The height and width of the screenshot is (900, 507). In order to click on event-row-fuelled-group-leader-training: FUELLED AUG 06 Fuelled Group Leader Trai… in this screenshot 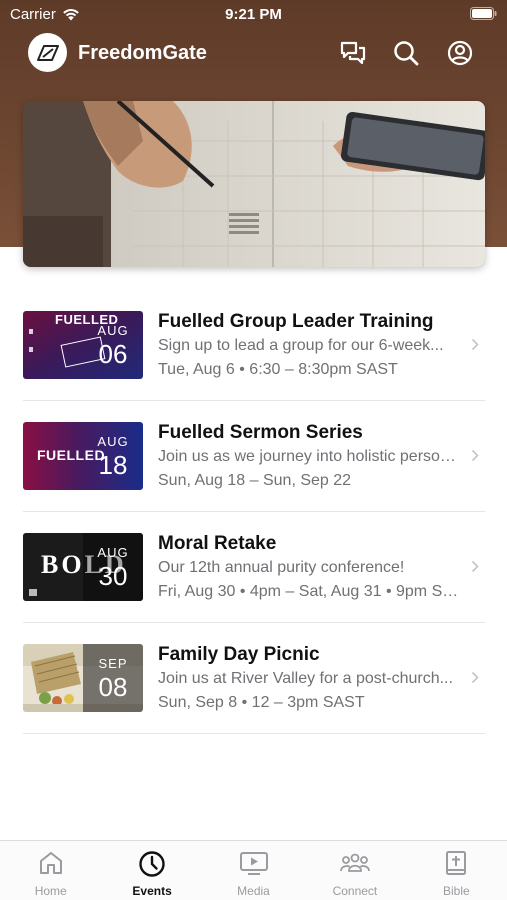, I will do `click(254, 345)`.